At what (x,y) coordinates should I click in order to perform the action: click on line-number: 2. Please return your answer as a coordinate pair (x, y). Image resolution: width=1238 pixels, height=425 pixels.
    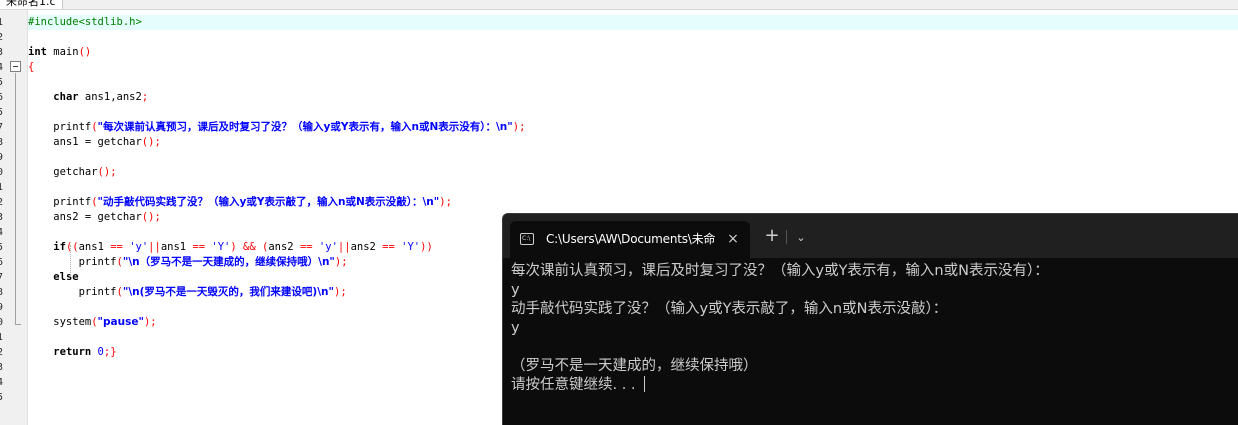
    Looking at the image, I should click on (2, 202).